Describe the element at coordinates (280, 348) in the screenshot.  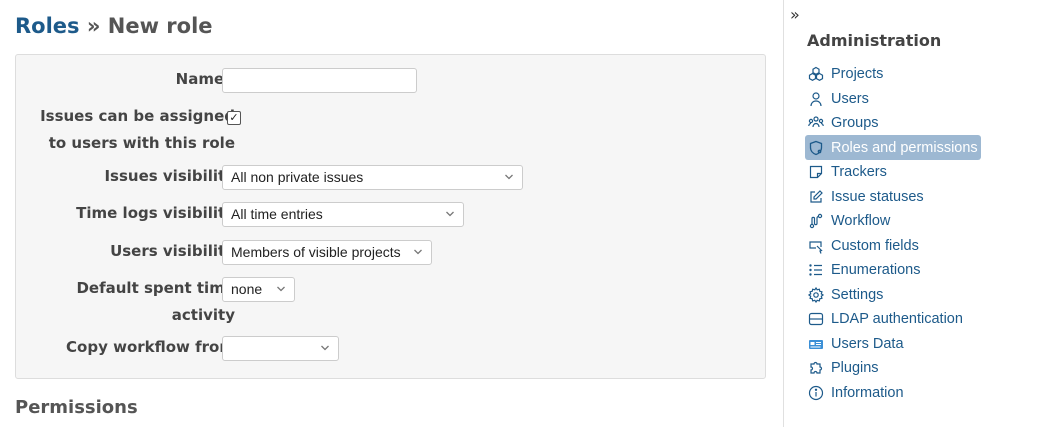
I see `copy-workflow-select` at that location.